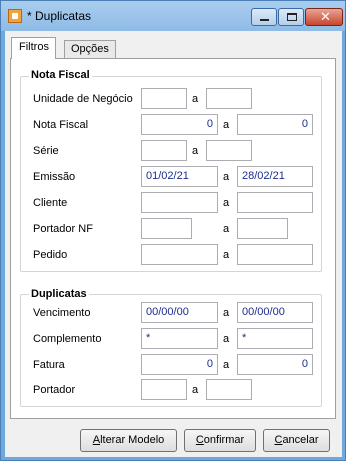 The width and height of the screenshot is (346, 461). I want to click on unidade-negocio-from-input, so click(164, 98).